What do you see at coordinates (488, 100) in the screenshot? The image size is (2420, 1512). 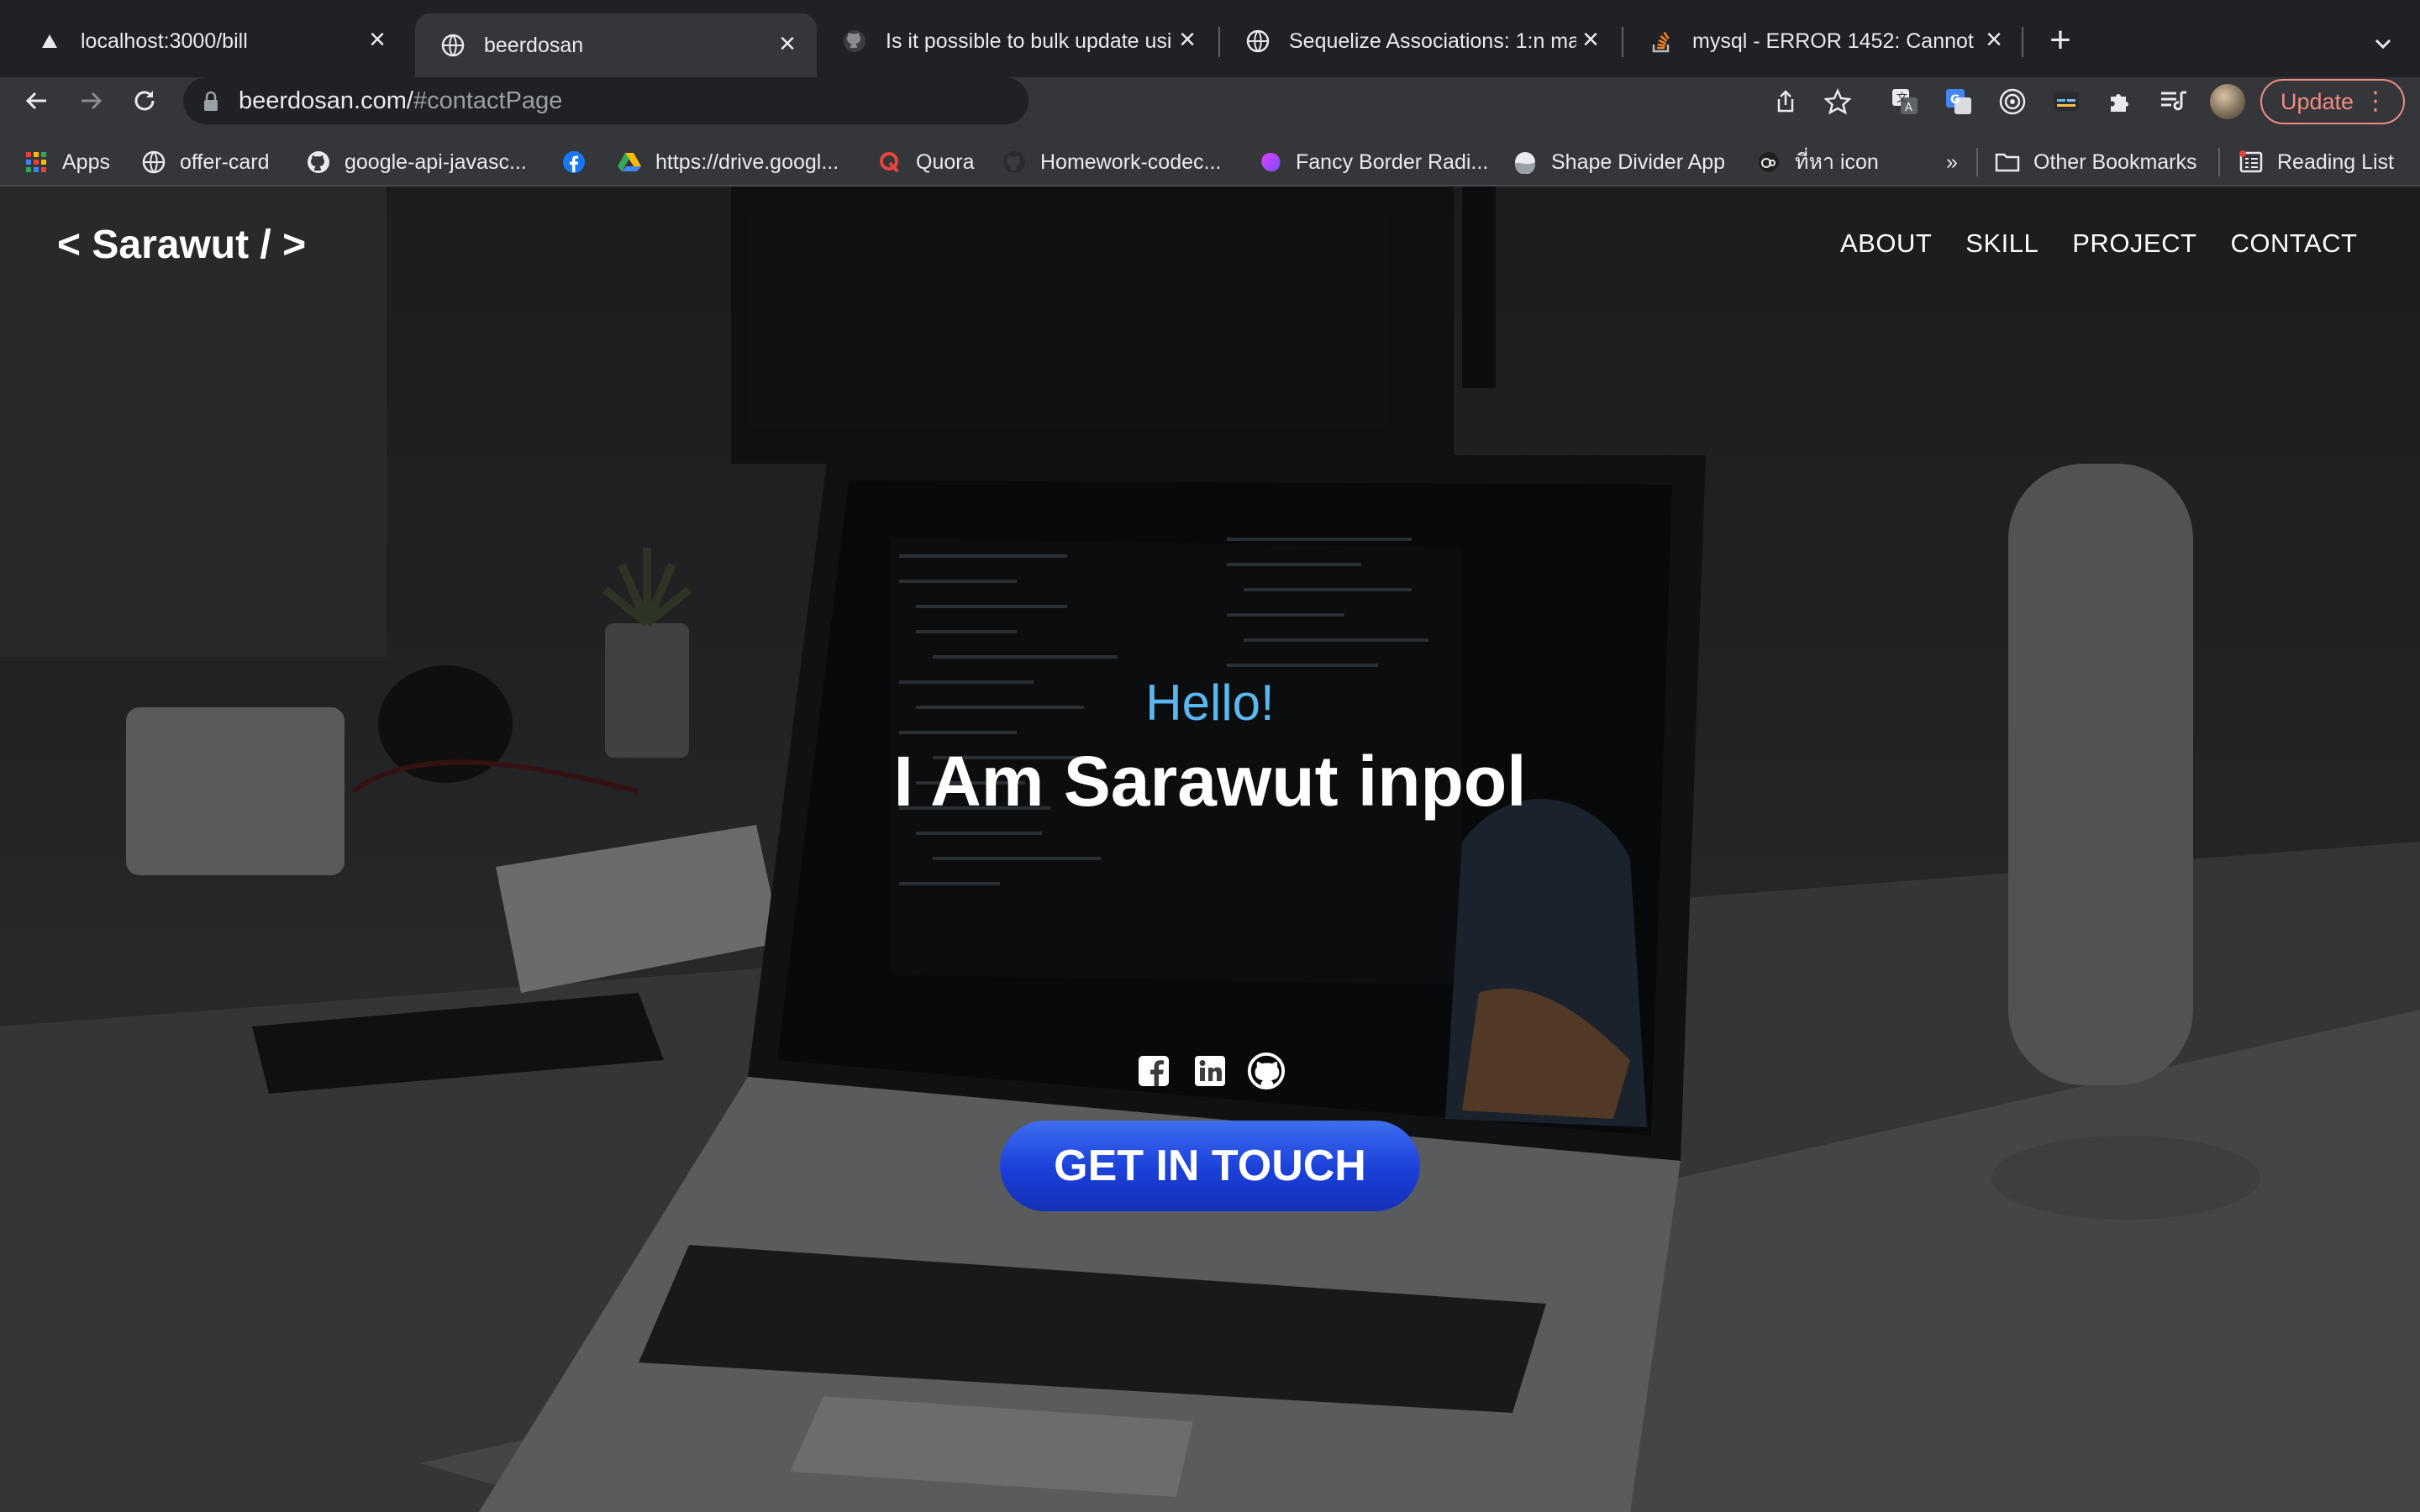 I see `url-path: #contactPage` at bounding box center [488, 100].